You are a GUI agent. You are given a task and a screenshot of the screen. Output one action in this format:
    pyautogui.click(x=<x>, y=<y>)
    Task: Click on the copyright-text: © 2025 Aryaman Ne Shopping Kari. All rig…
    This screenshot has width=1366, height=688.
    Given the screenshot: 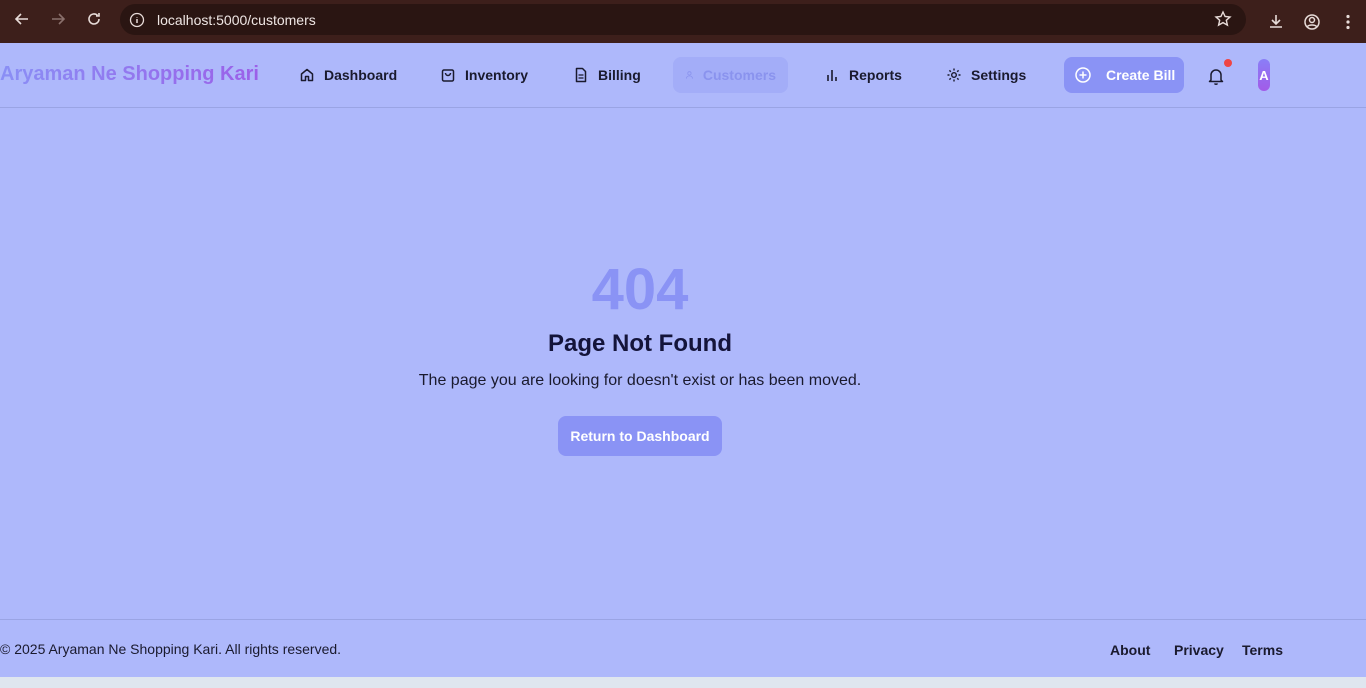 What is the action you would take?
    pyautogui.click(x=171, y=649)
    